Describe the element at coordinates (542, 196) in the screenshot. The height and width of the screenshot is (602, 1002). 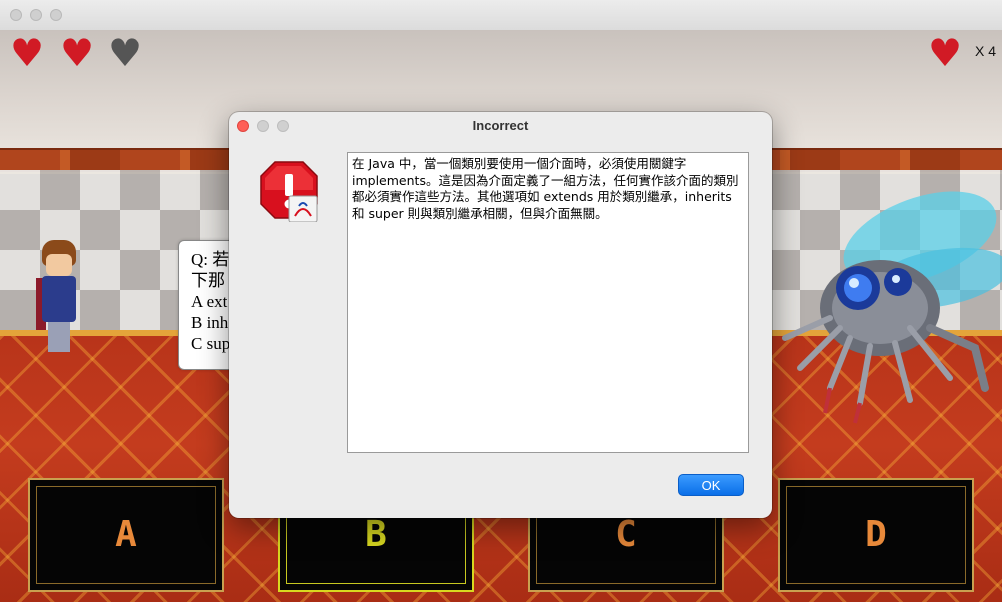
I see `message-line: 都必須實作這些方法。其他選項如 extends 用於類別繼承，inherits` at that location.